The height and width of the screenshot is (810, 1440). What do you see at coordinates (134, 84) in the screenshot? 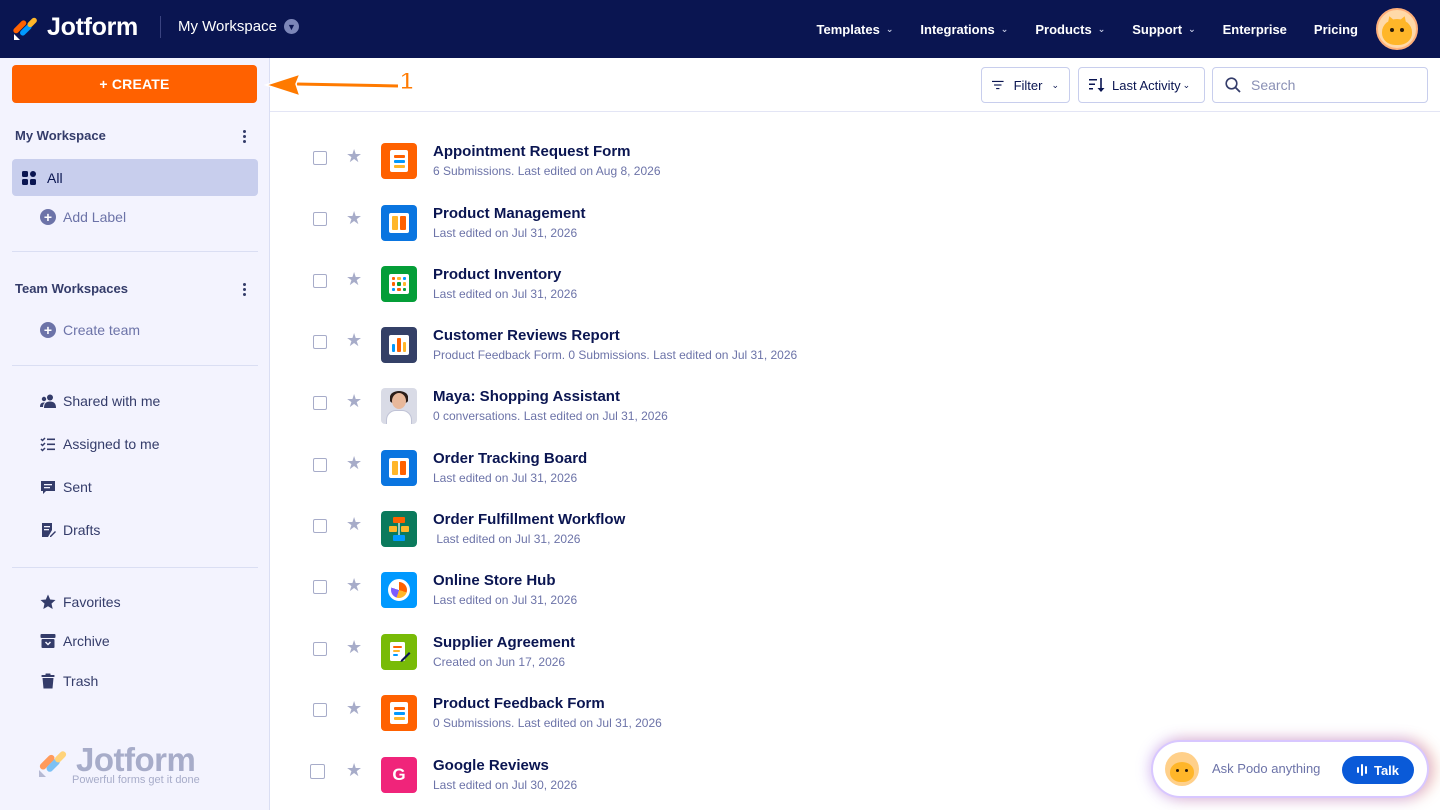
I see `create-button: + CREATE` at bounding box center [134, 84].